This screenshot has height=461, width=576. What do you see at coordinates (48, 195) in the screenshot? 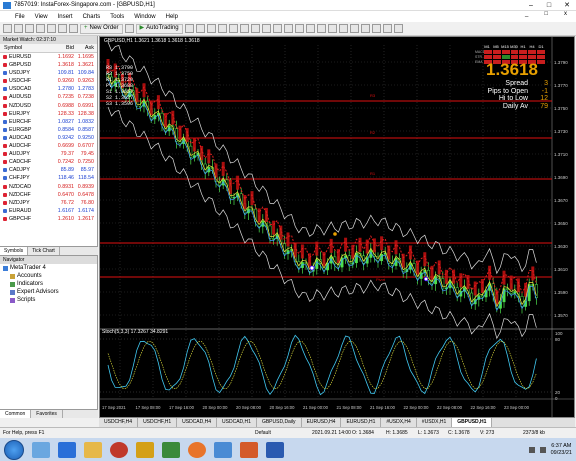
I see `market-watch-row: NZDCHF 0.6470 0.6478` at bounding box center [48, 195].